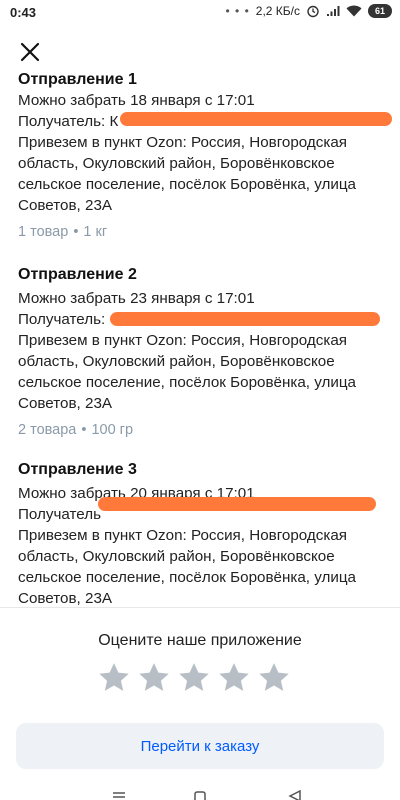 The width and height of the screenshot is (400, 800). Describe the element at coordinates (136, 100) in the screenshot. I see `pickup-date: Можно забрать 18 января с 17:01` at that location.